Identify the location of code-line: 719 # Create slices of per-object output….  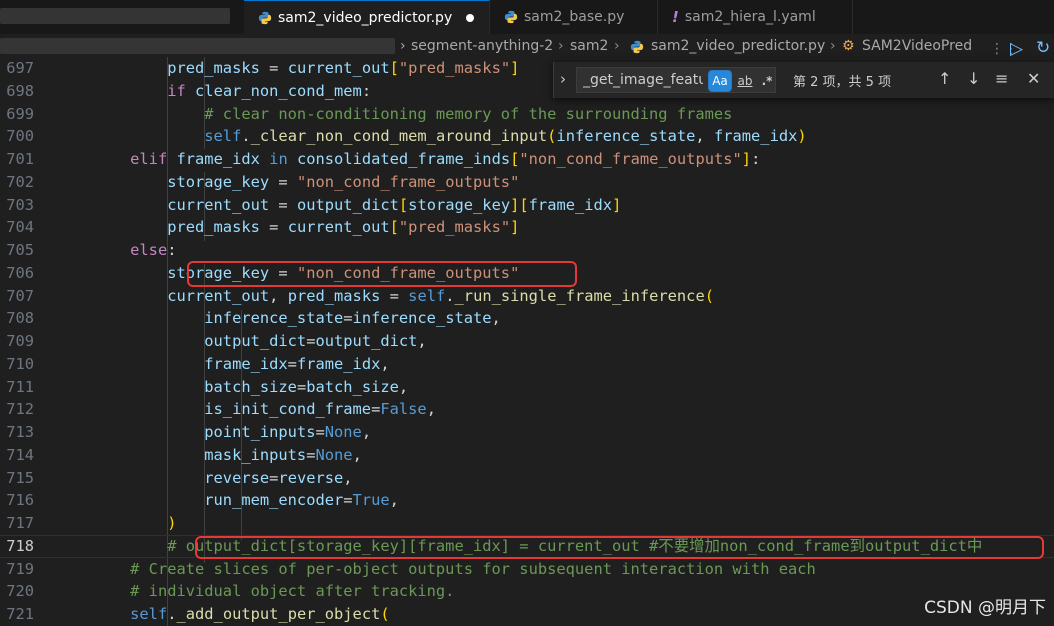
(527, 569).